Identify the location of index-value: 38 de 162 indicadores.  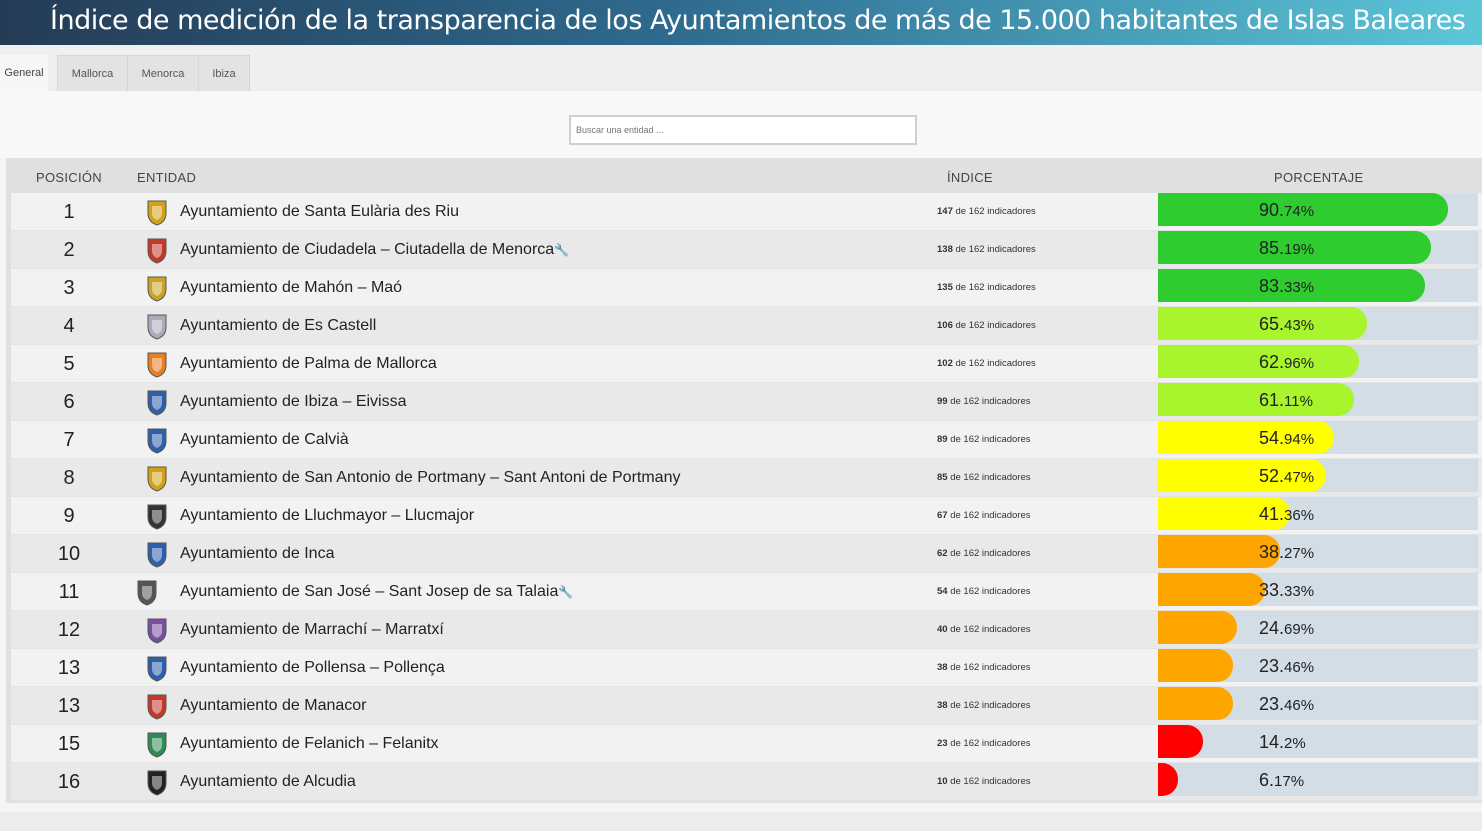
(984, 705).